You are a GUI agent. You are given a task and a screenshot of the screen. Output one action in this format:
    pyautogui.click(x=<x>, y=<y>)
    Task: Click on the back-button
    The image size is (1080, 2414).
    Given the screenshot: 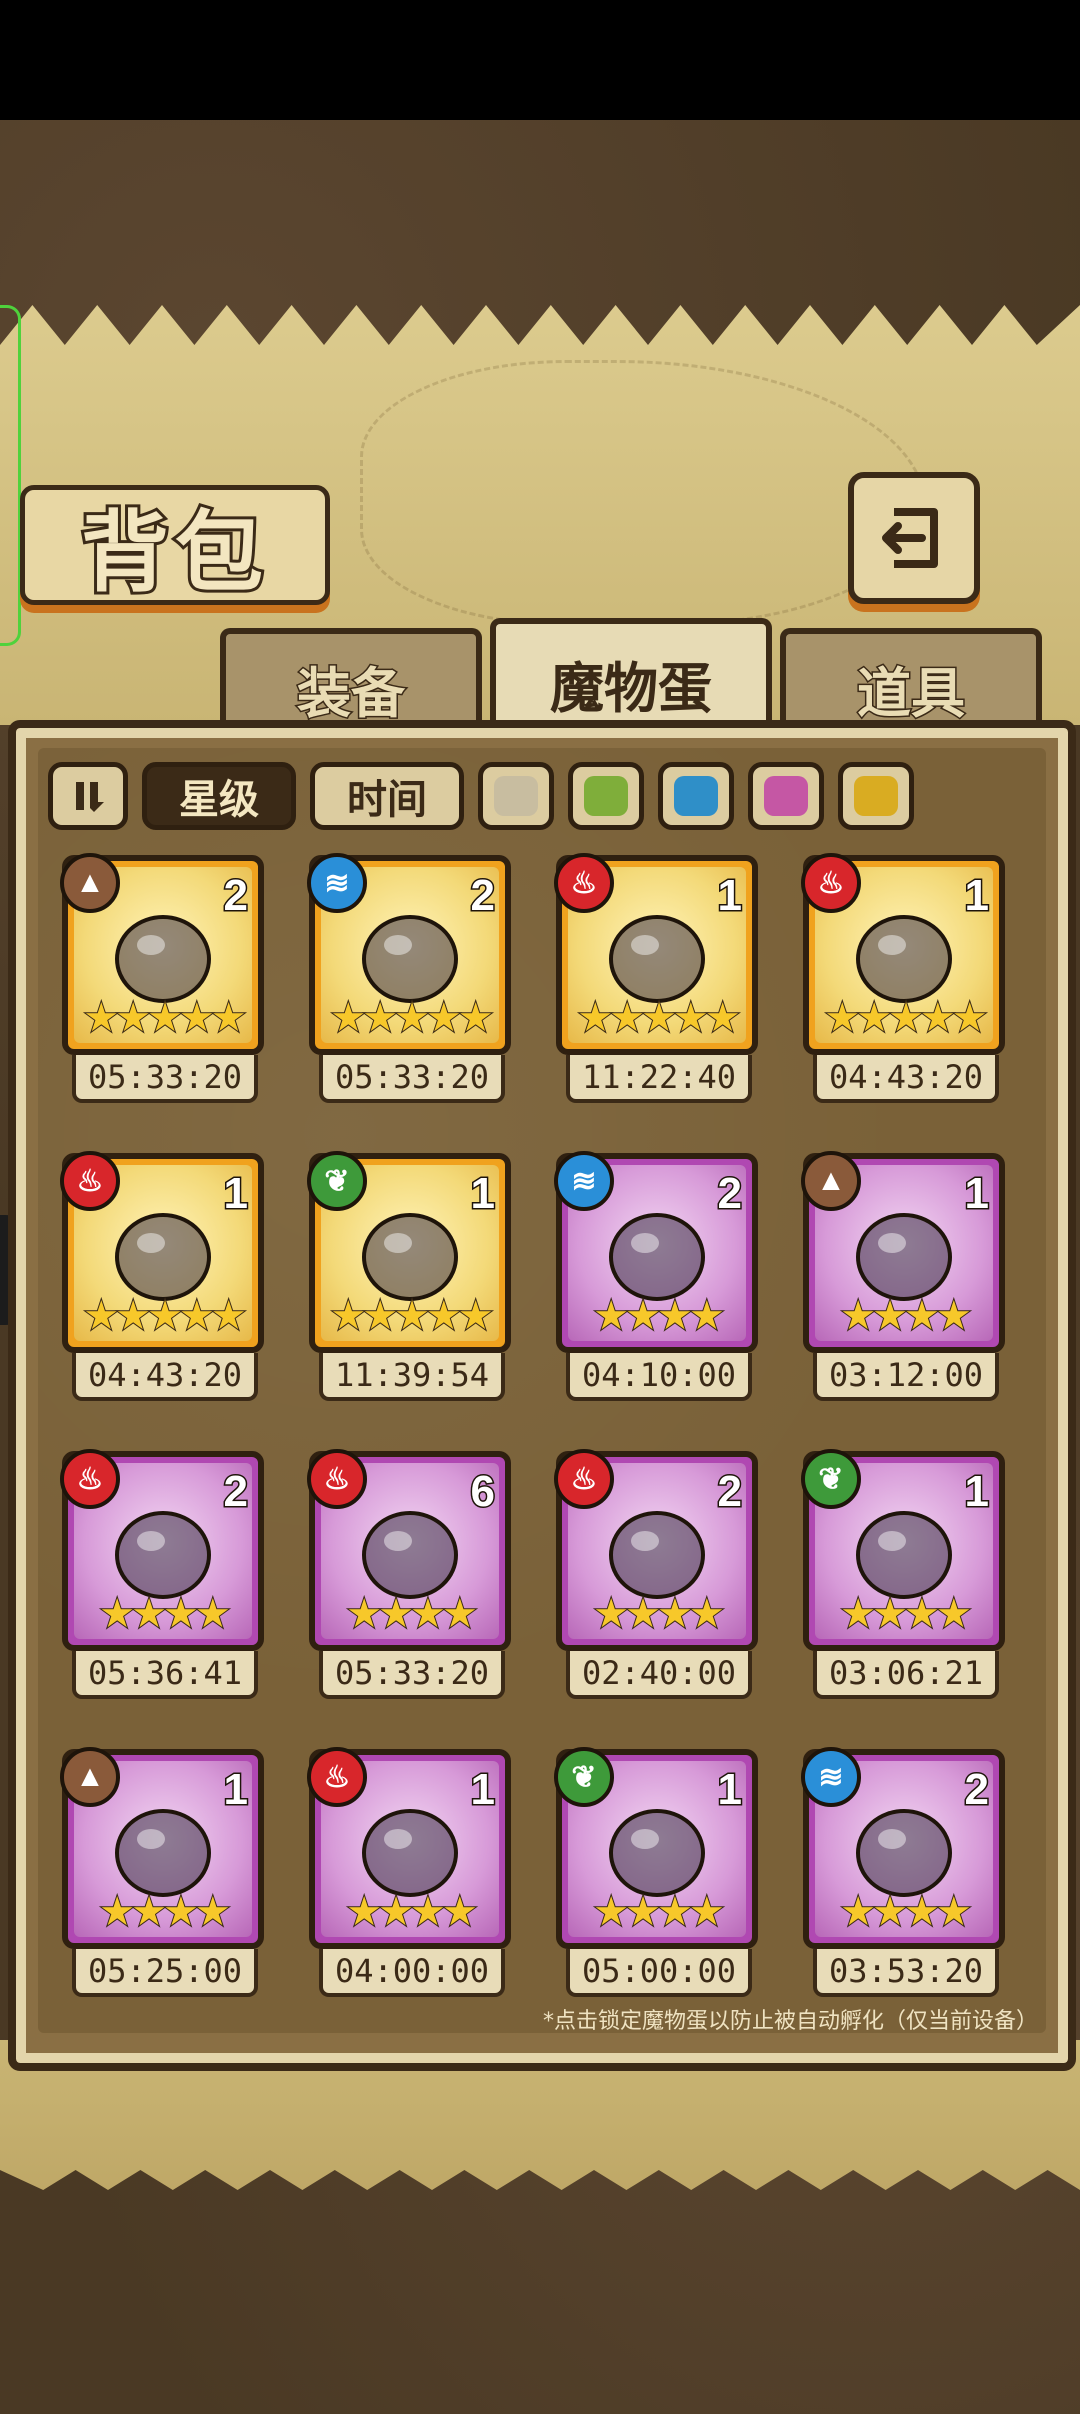 What is the action you would take?
    pyautogui.click(x=914, y=538)
    